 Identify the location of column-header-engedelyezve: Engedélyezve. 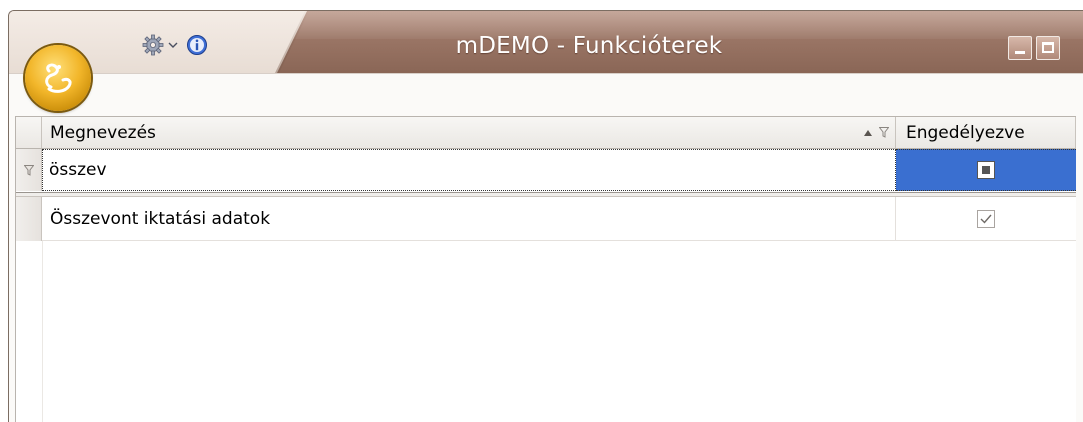
(986, 133).